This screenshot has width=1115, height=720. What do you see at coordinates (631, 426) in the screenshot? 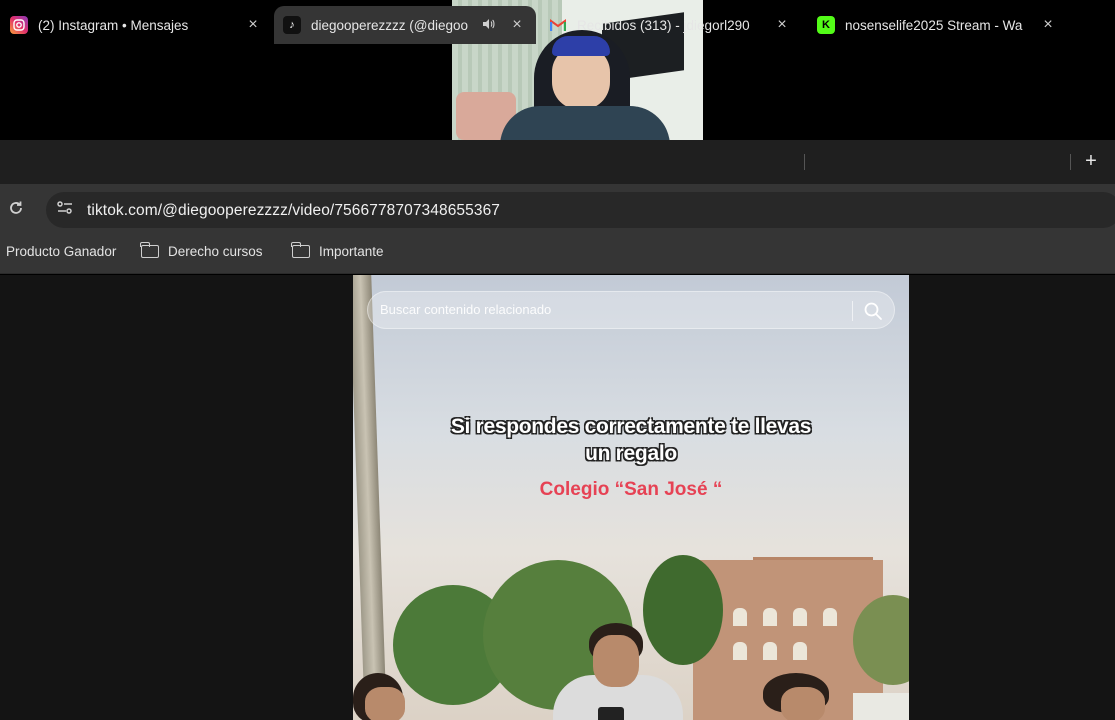
I see `caption-line: Si respondes correctamente te llevas` at bounding box center [631, 426].